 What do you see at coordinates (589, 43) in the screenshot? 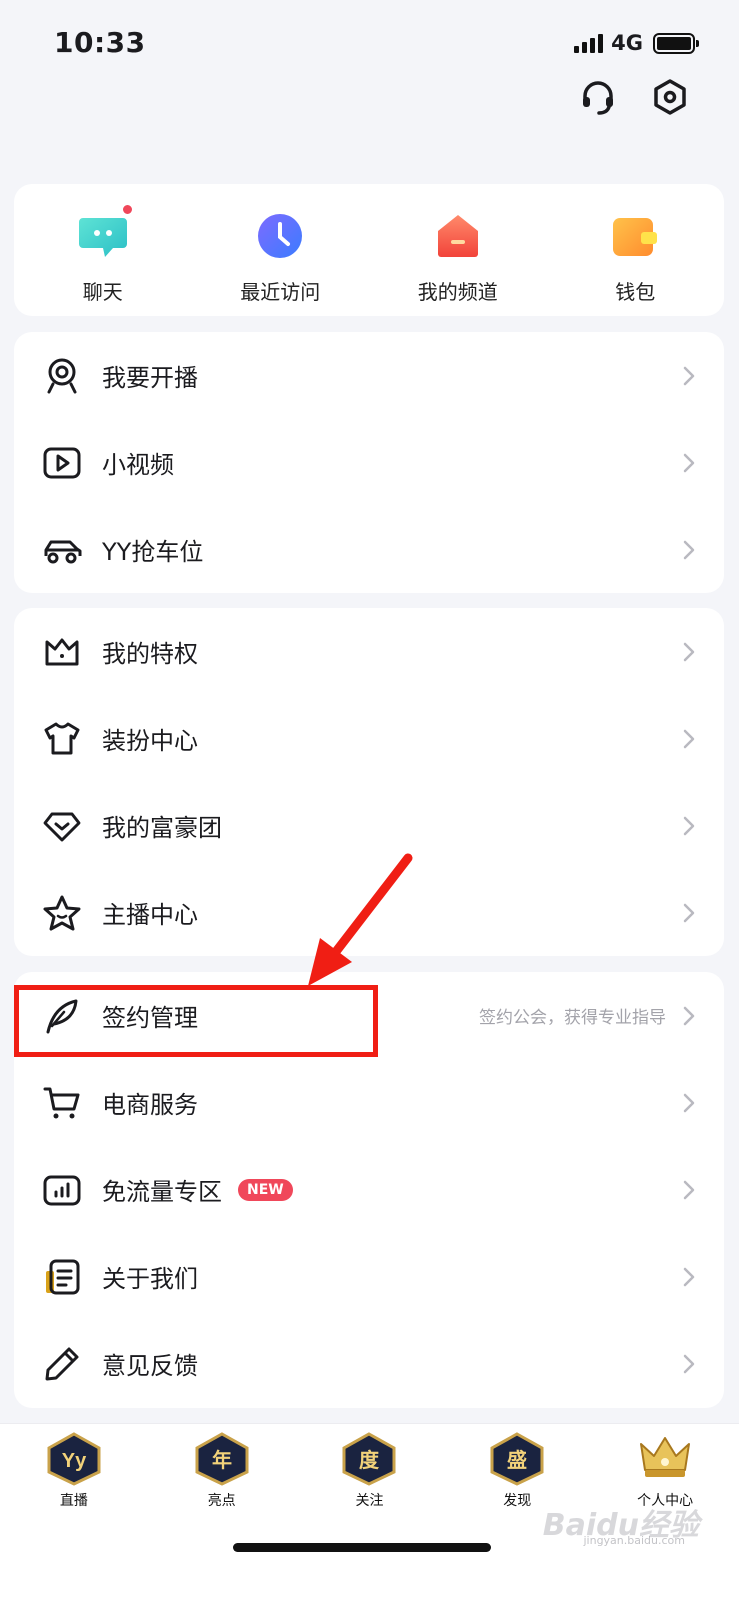
I see `signal-icon` at bounding box center [589, 43].